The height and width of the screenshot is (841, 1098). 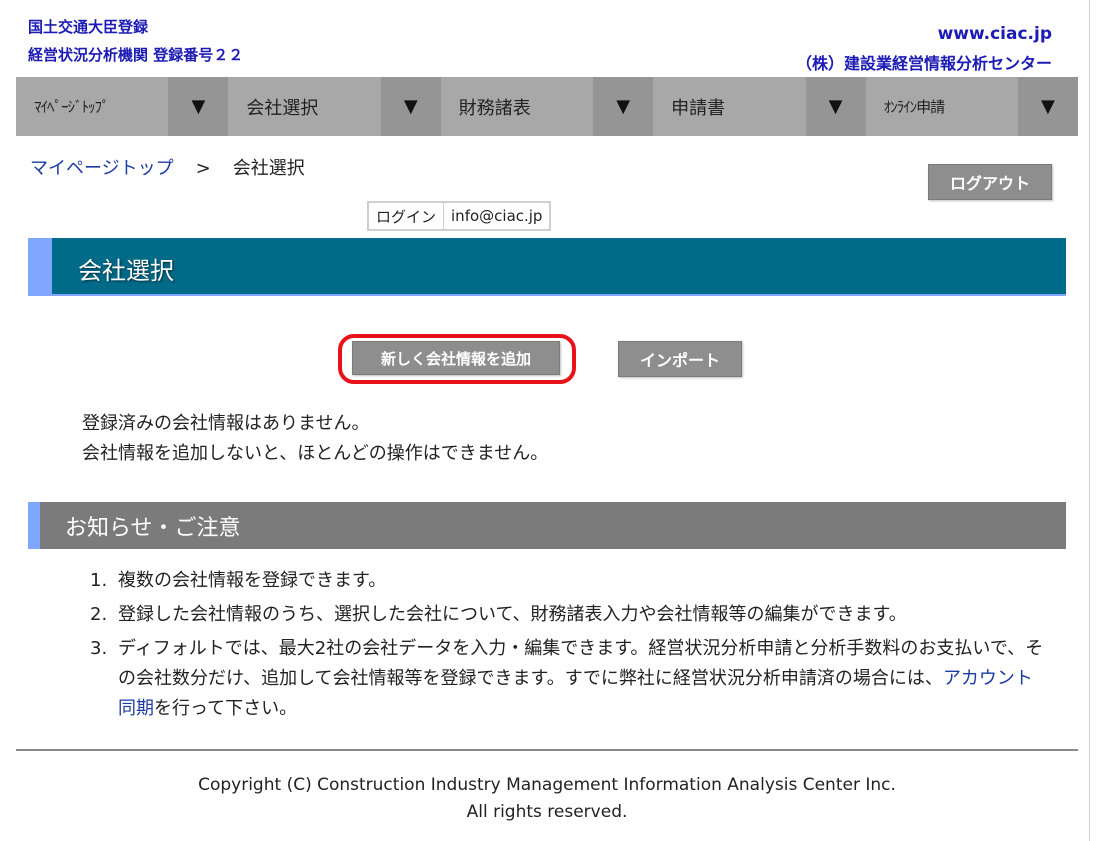 I want to click on page-title: 会社選択, so click(x=126, y=271).